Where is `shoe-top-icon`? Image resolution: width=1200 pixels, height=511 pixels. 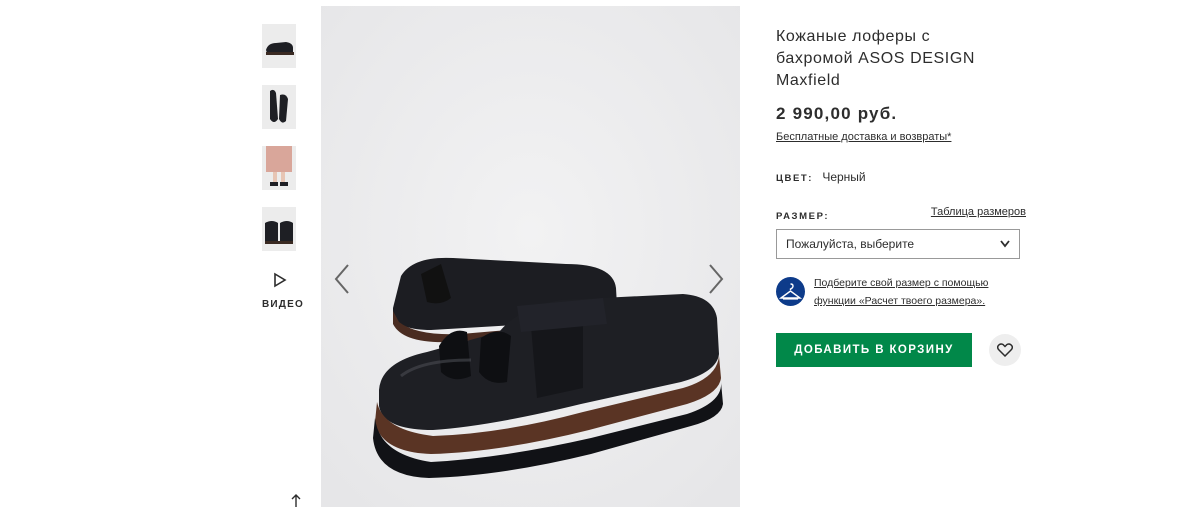
shoe-top-icon is located at coordinates (279, 107).